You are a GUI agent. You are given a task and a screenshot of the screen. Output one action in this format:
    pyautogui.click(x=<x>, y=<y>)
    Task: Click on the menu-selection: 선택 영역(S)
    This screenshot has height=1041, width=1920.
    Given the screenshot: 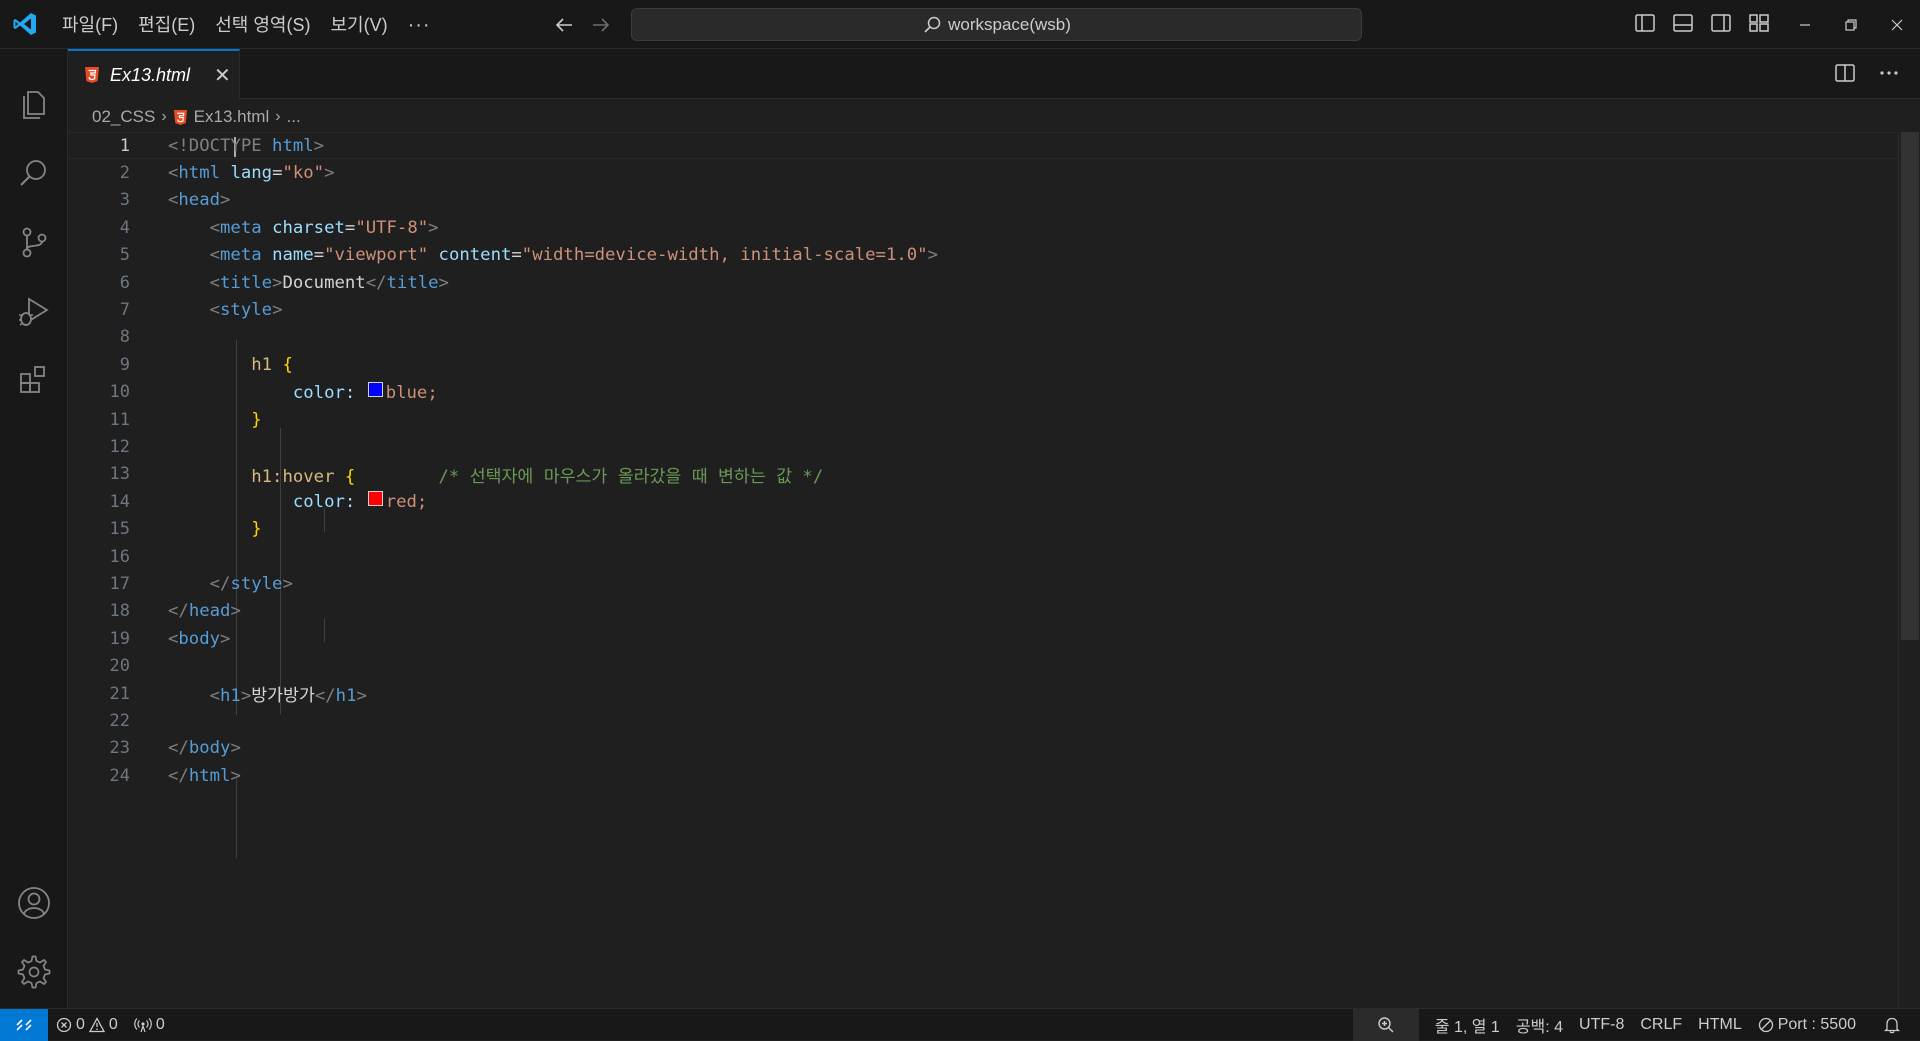 What is the action you would take?
    pyautogui.click(x=262, y=25)
    